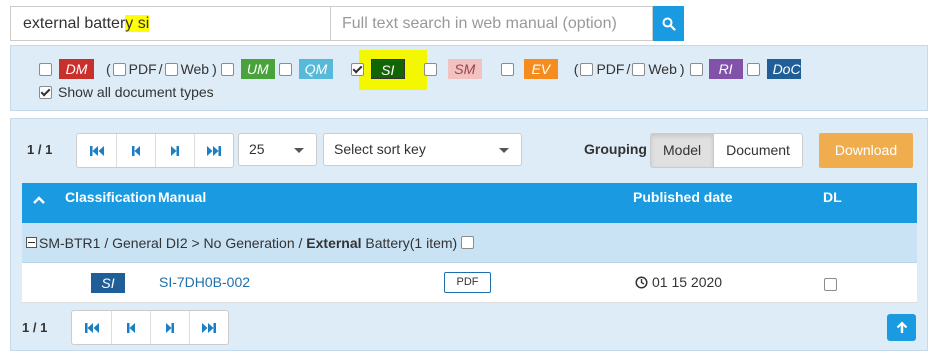  I want to click on pager-bottom, so click(150, 327).